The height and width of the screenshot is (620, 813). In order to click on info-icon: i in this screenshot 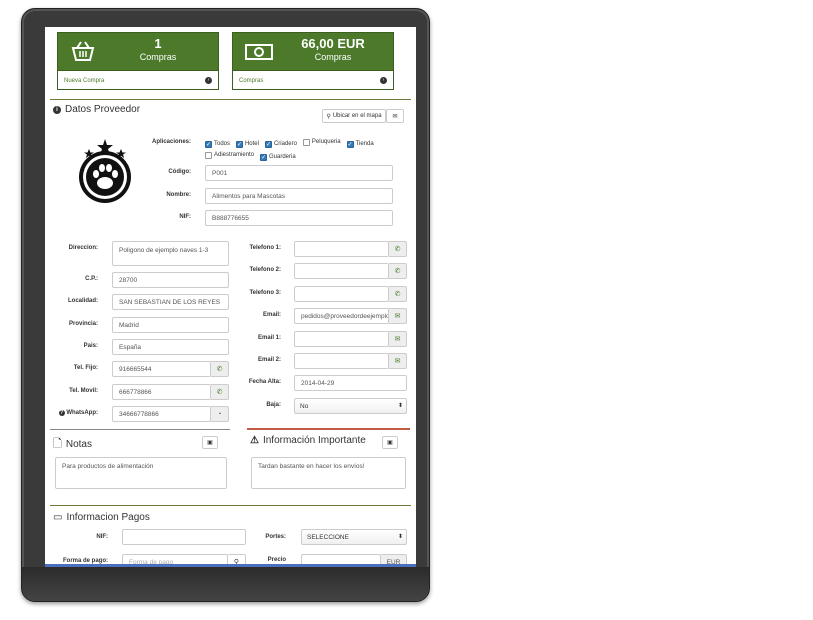, I will do `click(57, 109)`.